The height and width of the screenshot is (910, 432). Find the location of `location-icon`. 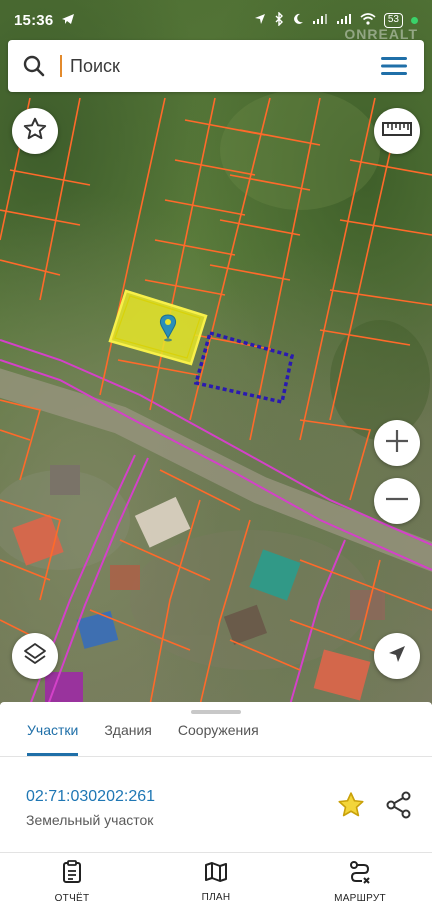

location-icon is located at coordinates (260, 20).